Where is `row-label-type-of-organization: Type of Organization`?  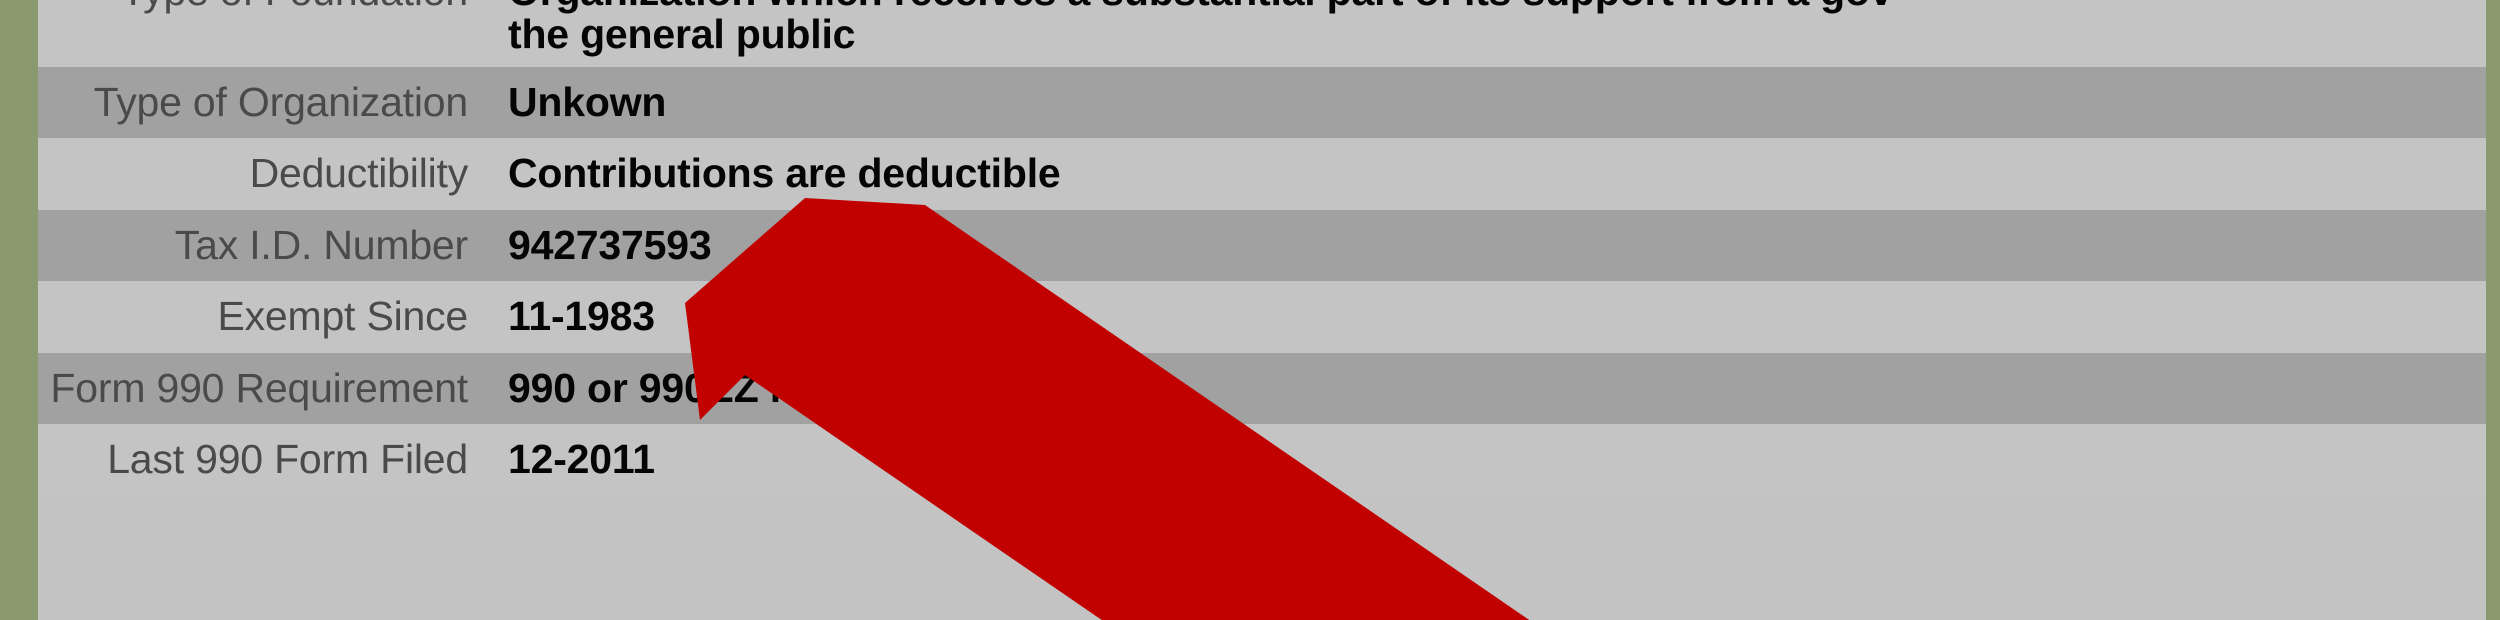 row-label-type-of-organization: Type of Organization is located at coordinates (281, 101).